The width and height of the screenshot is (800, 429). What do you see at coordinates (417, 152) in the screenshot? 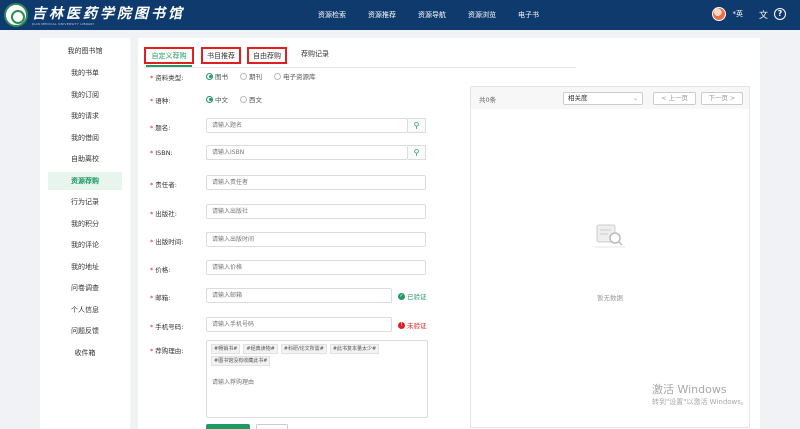
I see `isbn-search-icon: ⚲` at bounding box center [417, 152].